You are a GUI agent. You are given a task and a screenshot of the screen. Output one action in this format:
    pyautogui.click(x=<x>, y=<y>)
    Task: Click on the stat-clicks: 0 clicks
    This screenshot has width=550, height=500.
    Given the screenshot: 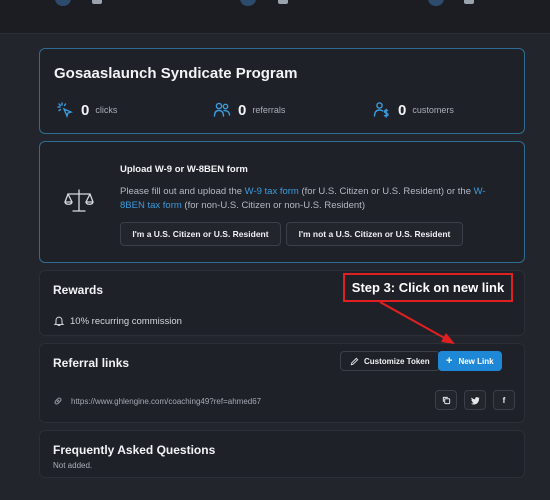 What is the action you would take?
    pyautogui.click(x=86, y=110)
    